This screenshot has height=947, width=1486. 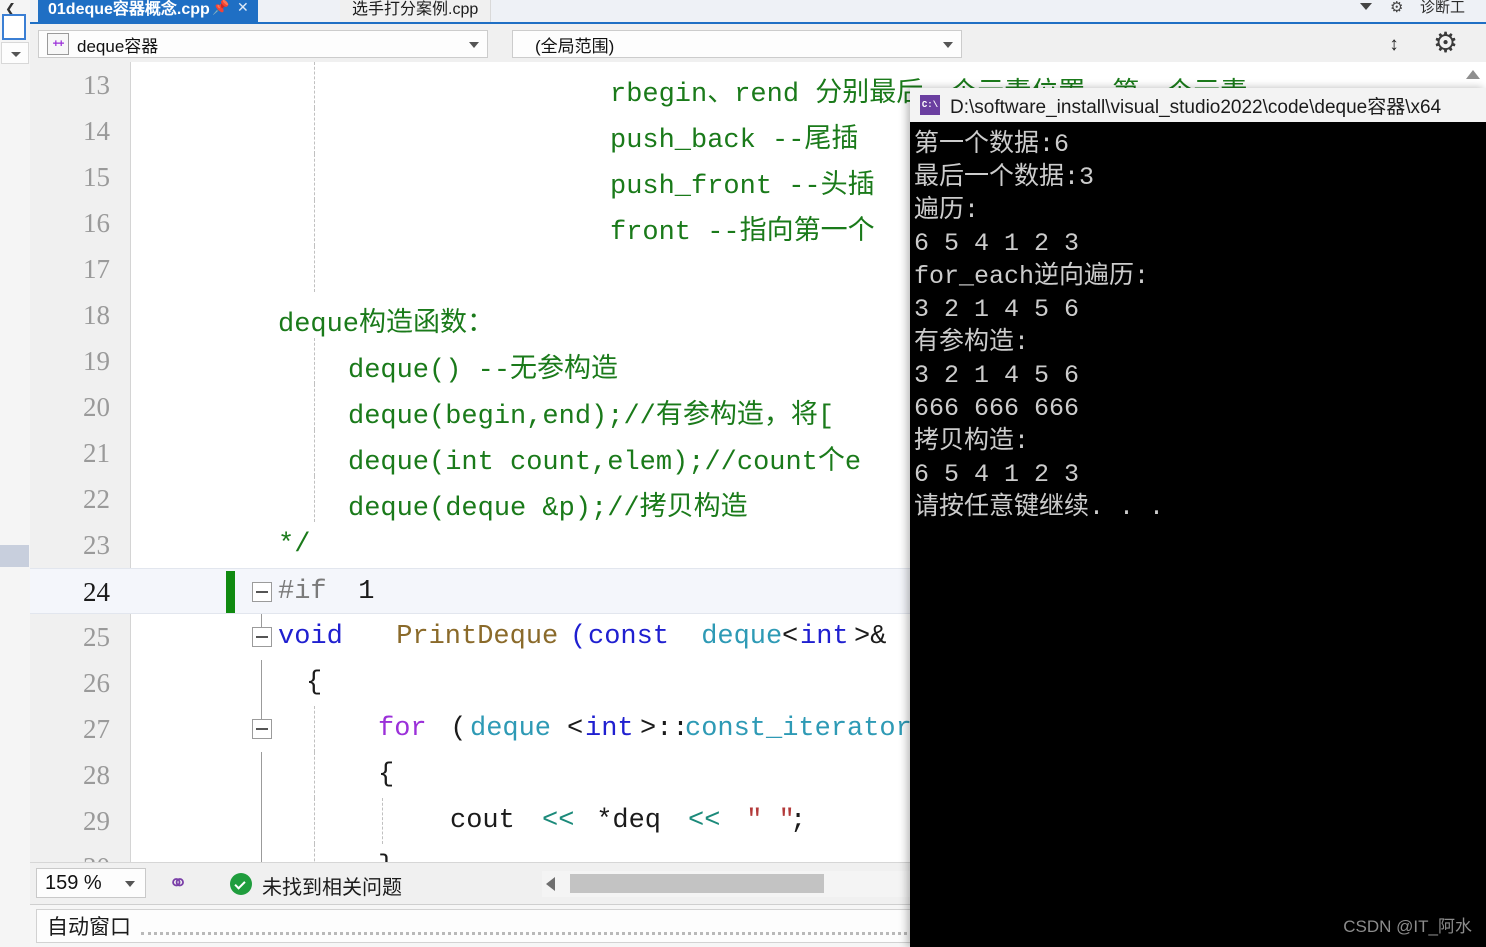 What do you see at coordinates (96, 775) in the screenshot?
I see `line-number: 28` at bounding box center [96, 775].